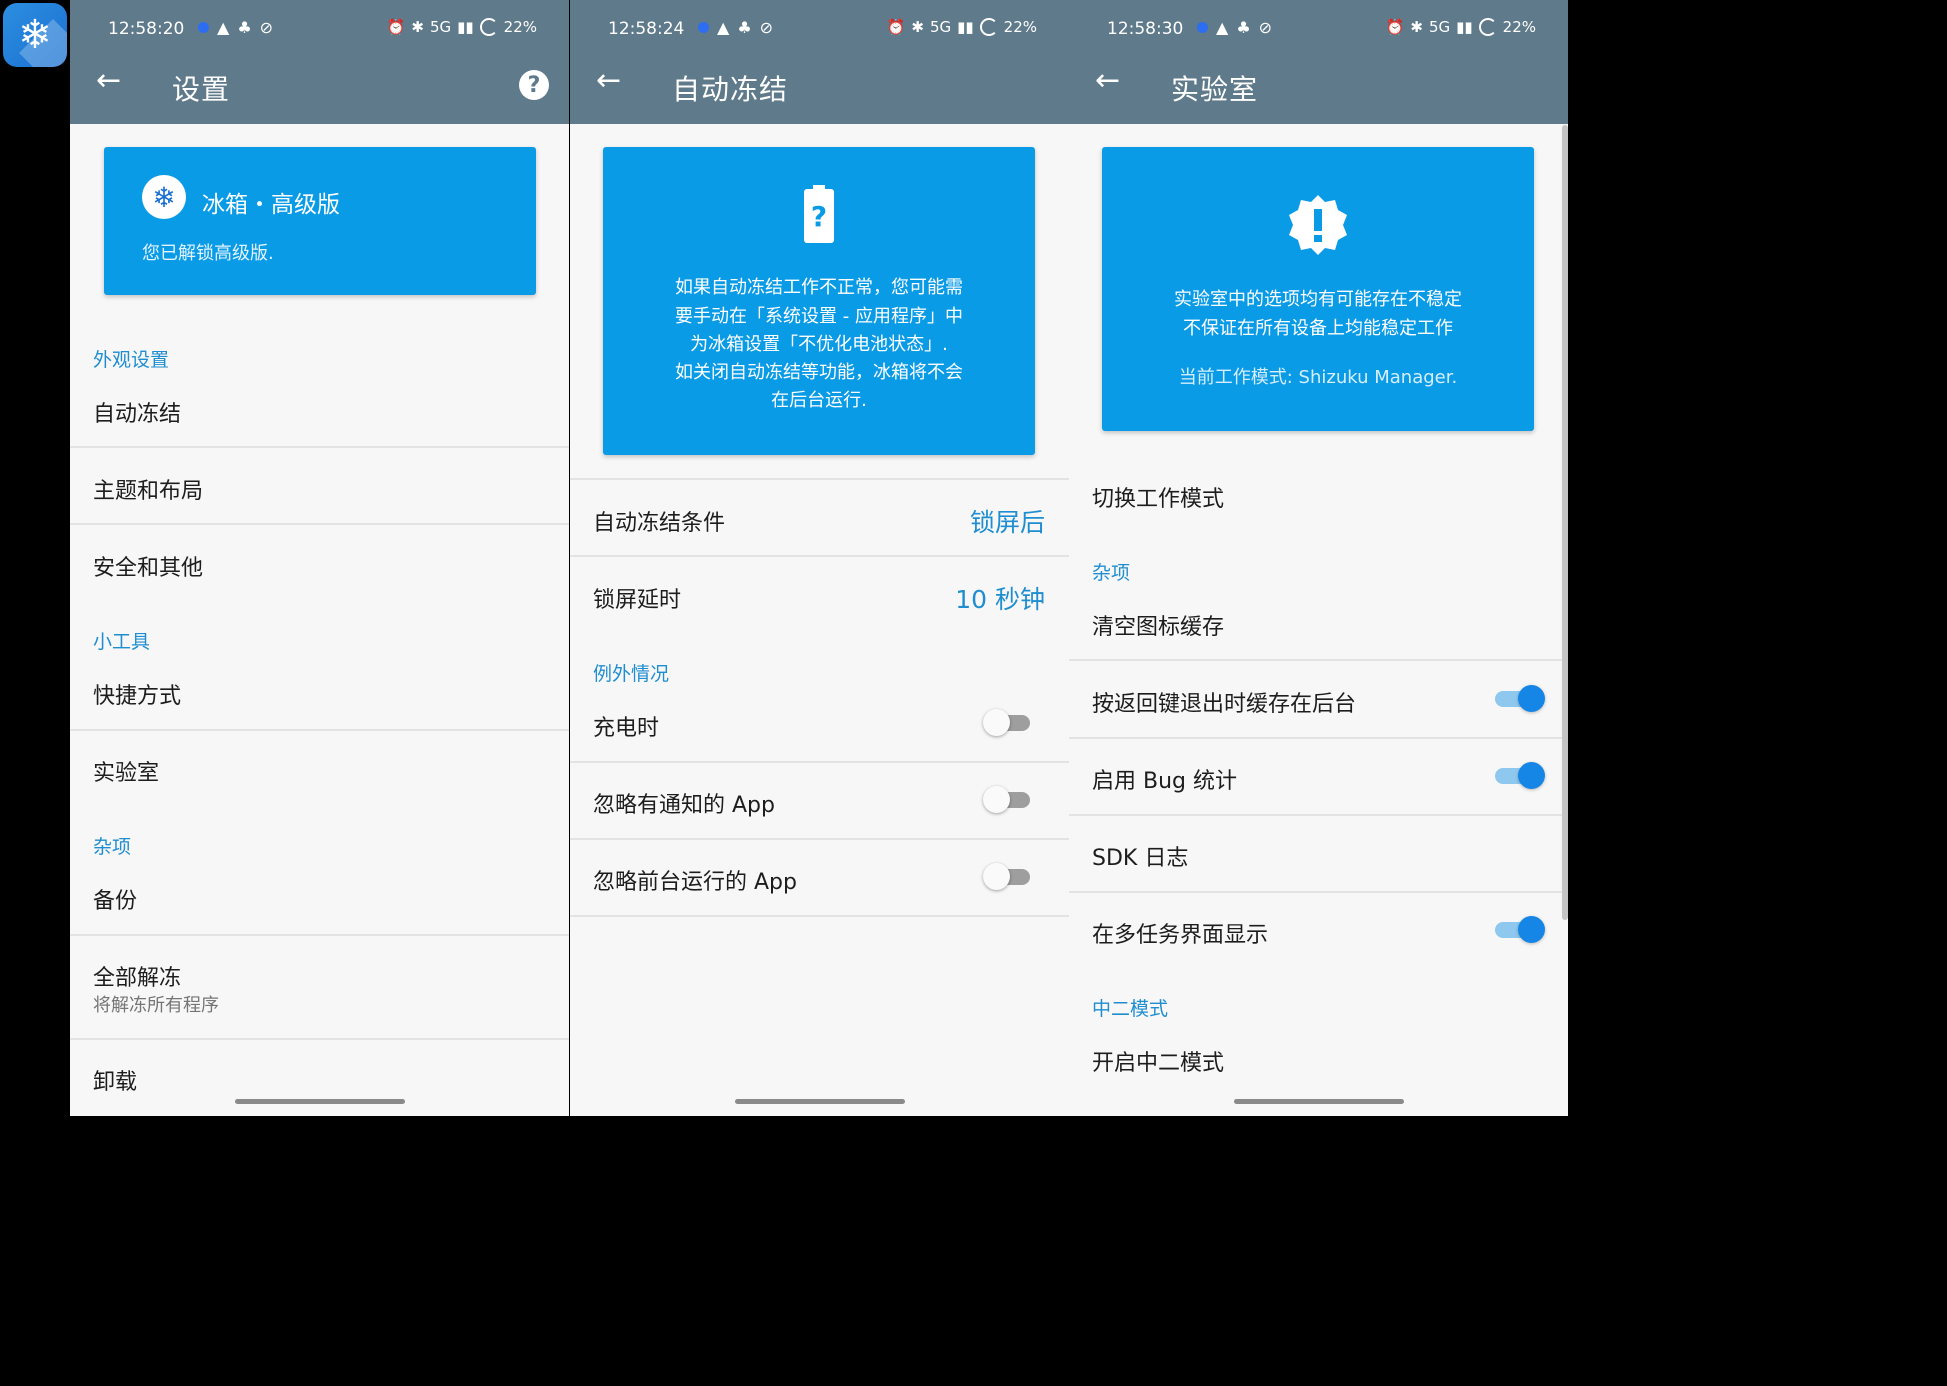 The height and width of the screenshot is (1386, 1947). What do you see at coordinates (1519, 27) in the screenshot?
I see `battery-percent: 22%` at bounding box center [1519, 27].